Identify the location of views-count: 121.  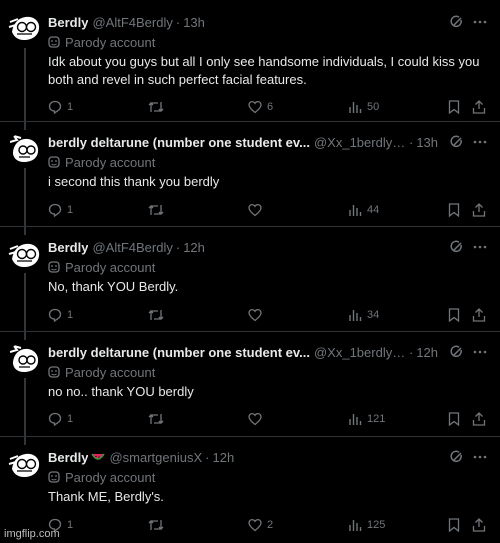
(376, 419).